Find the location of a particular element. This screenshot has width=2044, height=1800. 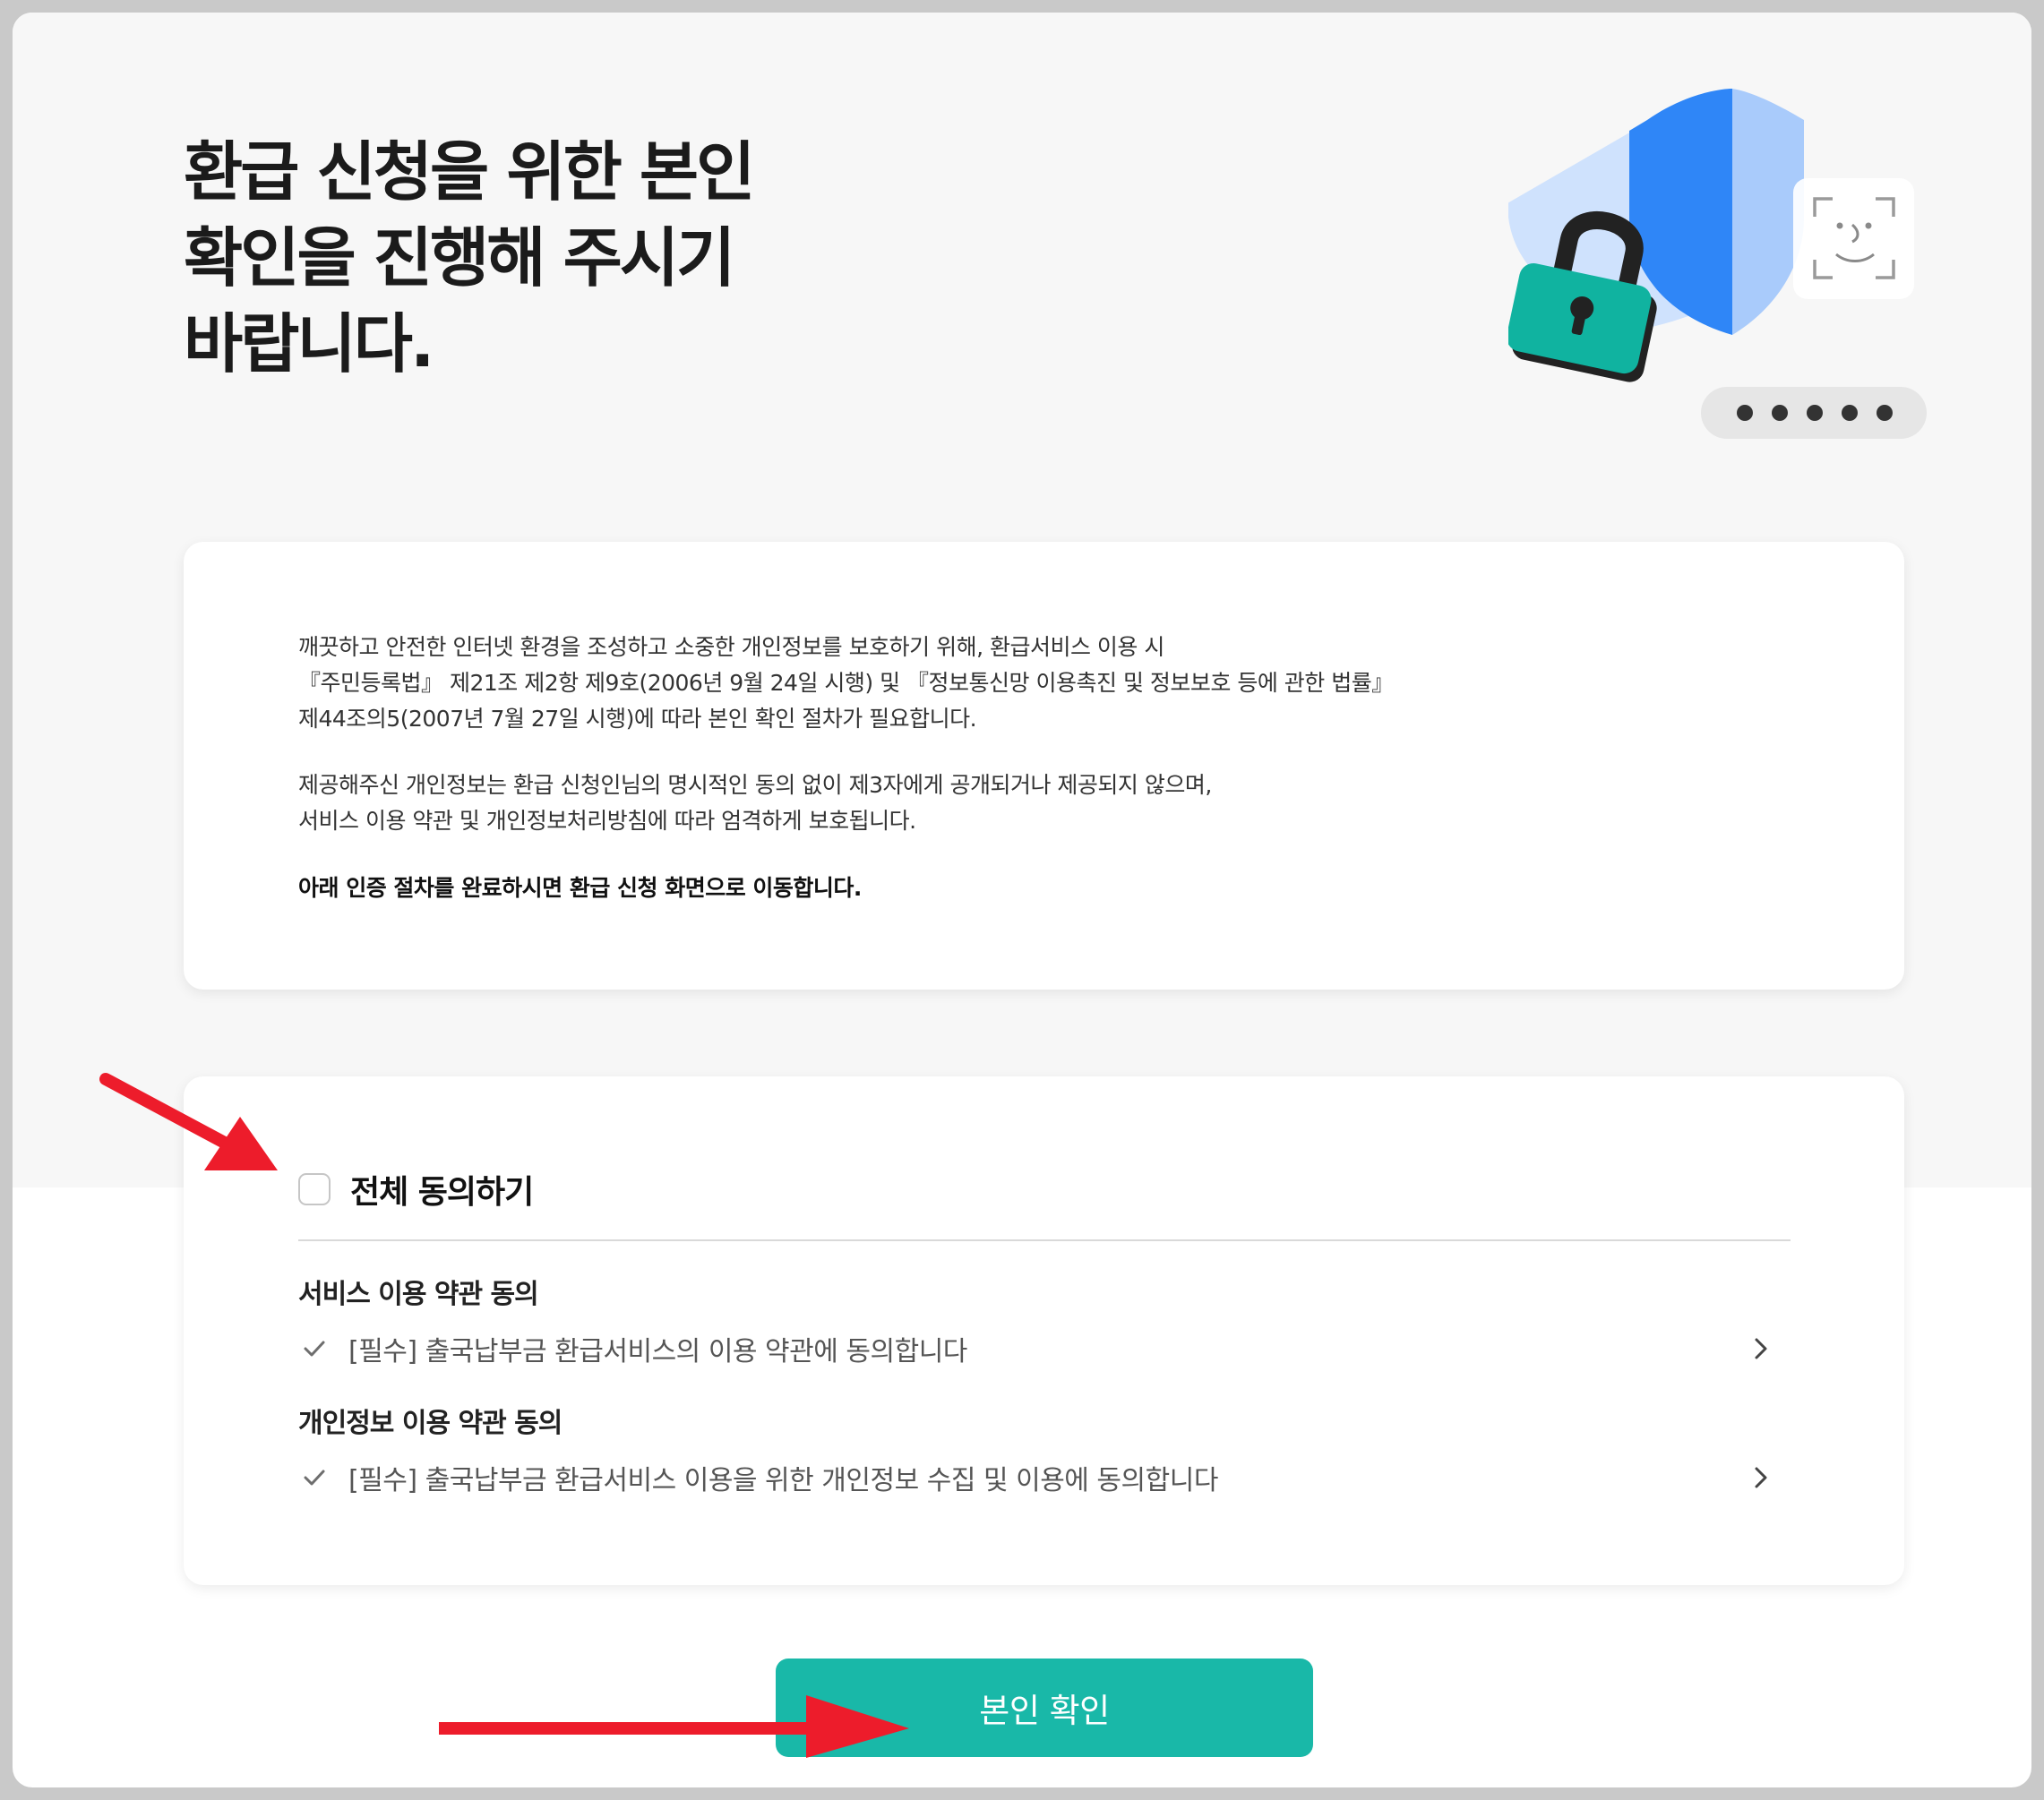

password-dots-icon is located at coordinates (1814, 413).